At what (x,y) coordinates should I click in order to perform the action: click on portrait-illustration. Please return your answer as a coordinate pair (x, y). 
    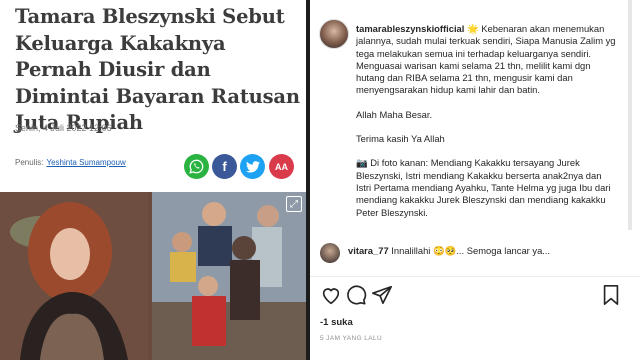
    Looking at the image, I should click on (74, 276).